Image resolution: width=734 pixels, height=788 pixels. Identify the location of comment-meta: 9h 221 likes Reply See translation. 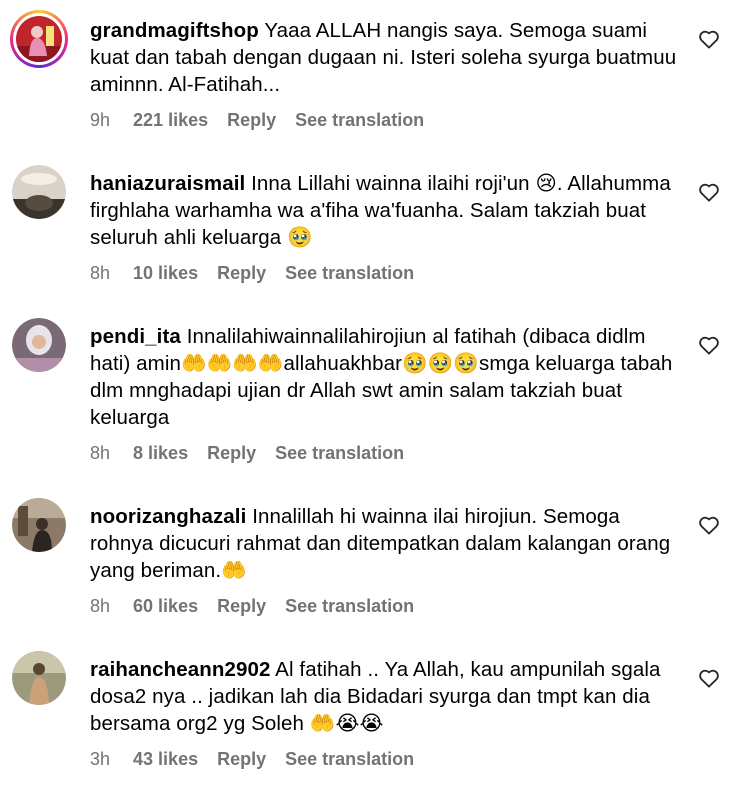
(257, 120).